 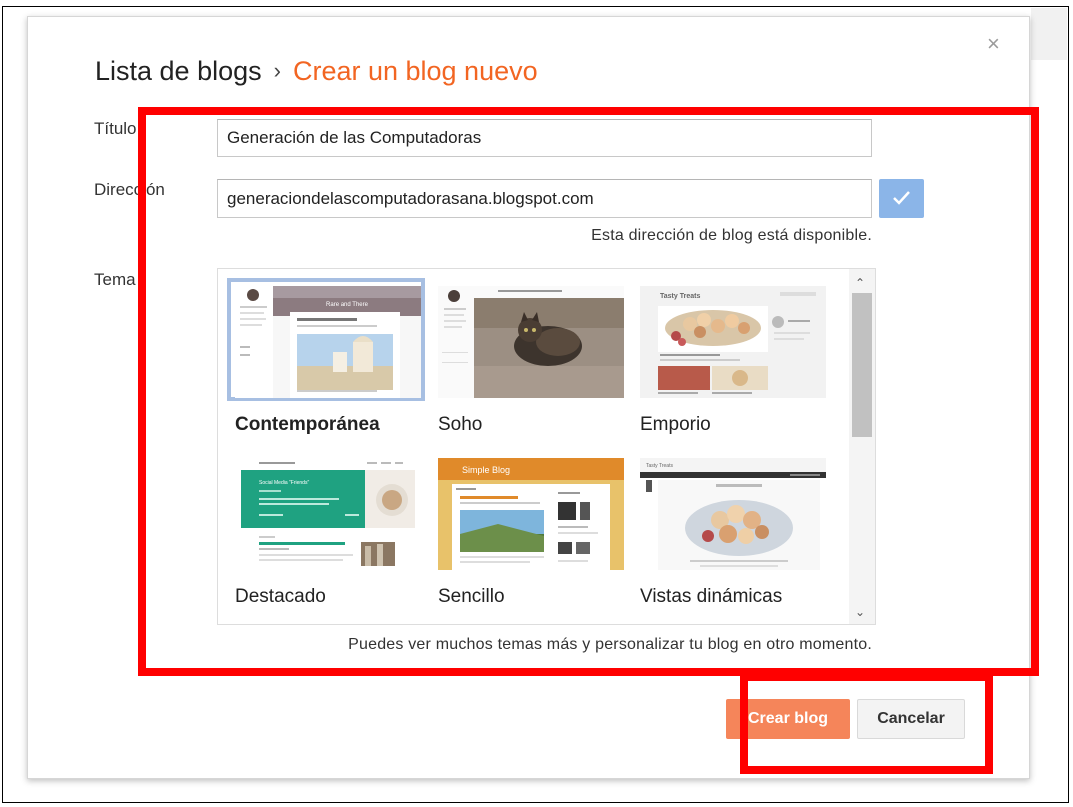 I want to click on theme-label: Tema, so click(x=115, y=279).